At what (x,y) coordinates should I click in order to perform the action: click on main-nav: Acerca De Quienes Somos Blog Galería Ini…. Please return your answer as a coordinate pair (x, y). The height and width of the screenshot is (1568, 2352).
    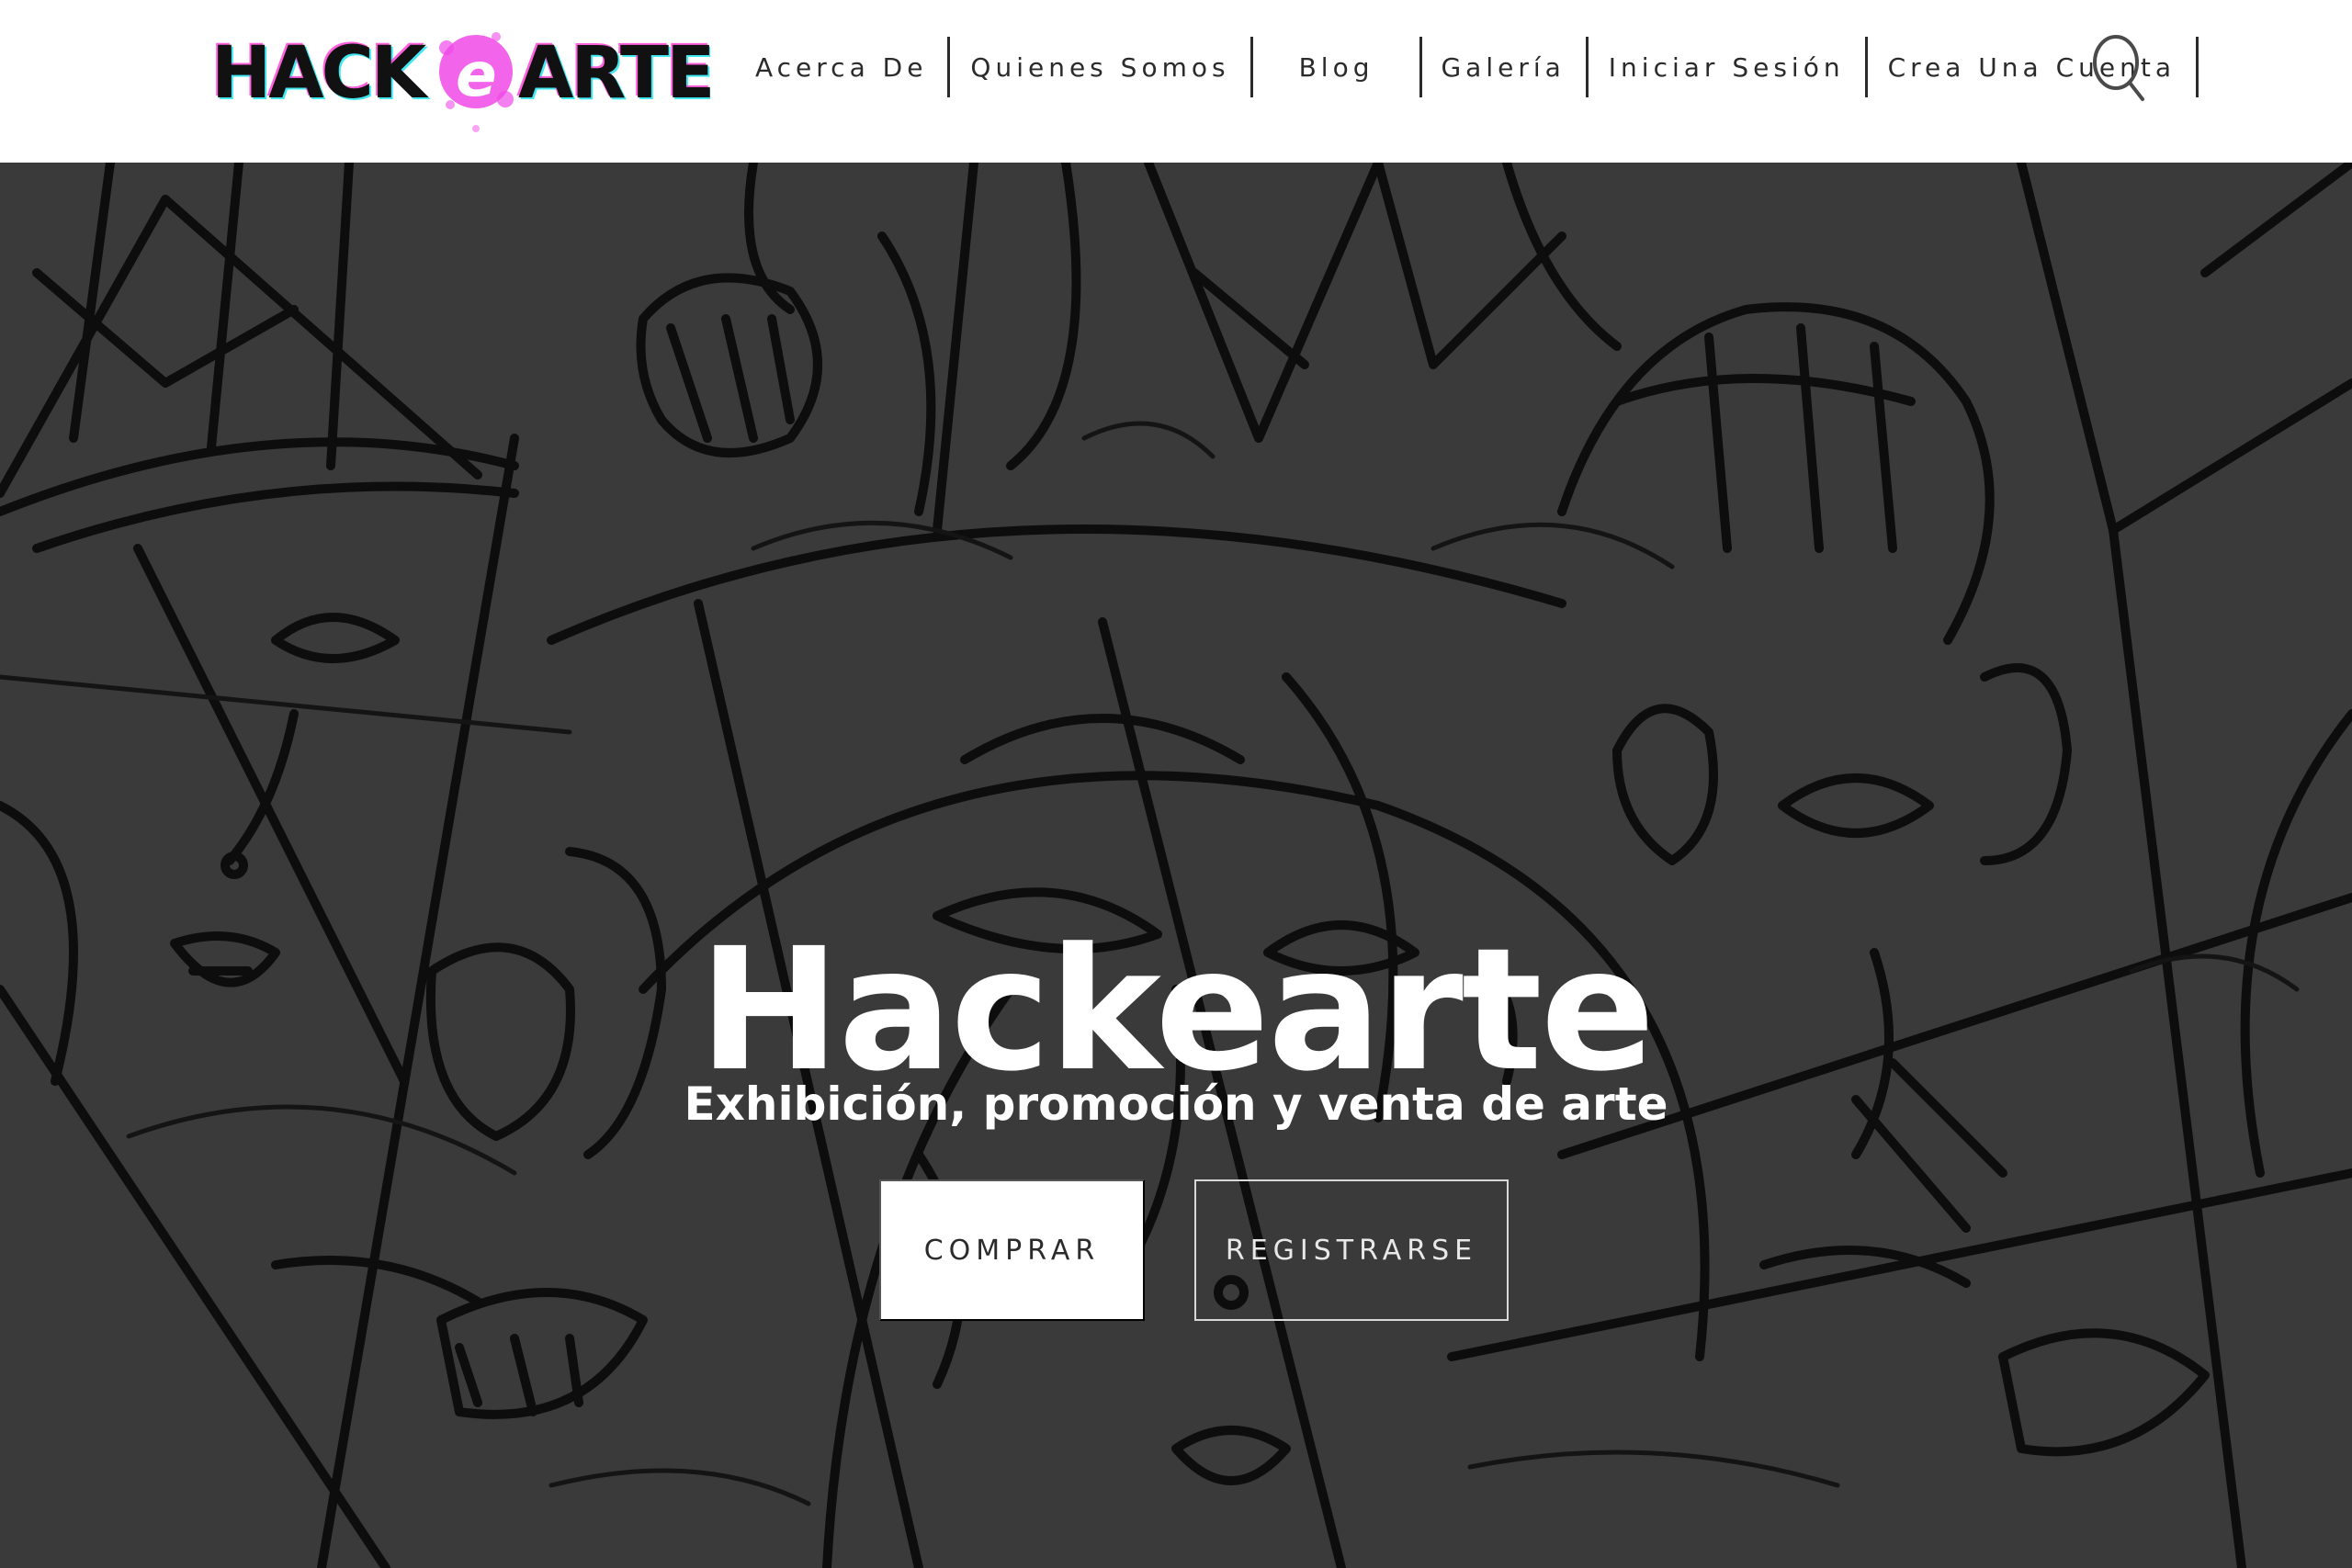
    Looking at the image, I should click on (1467, 67).